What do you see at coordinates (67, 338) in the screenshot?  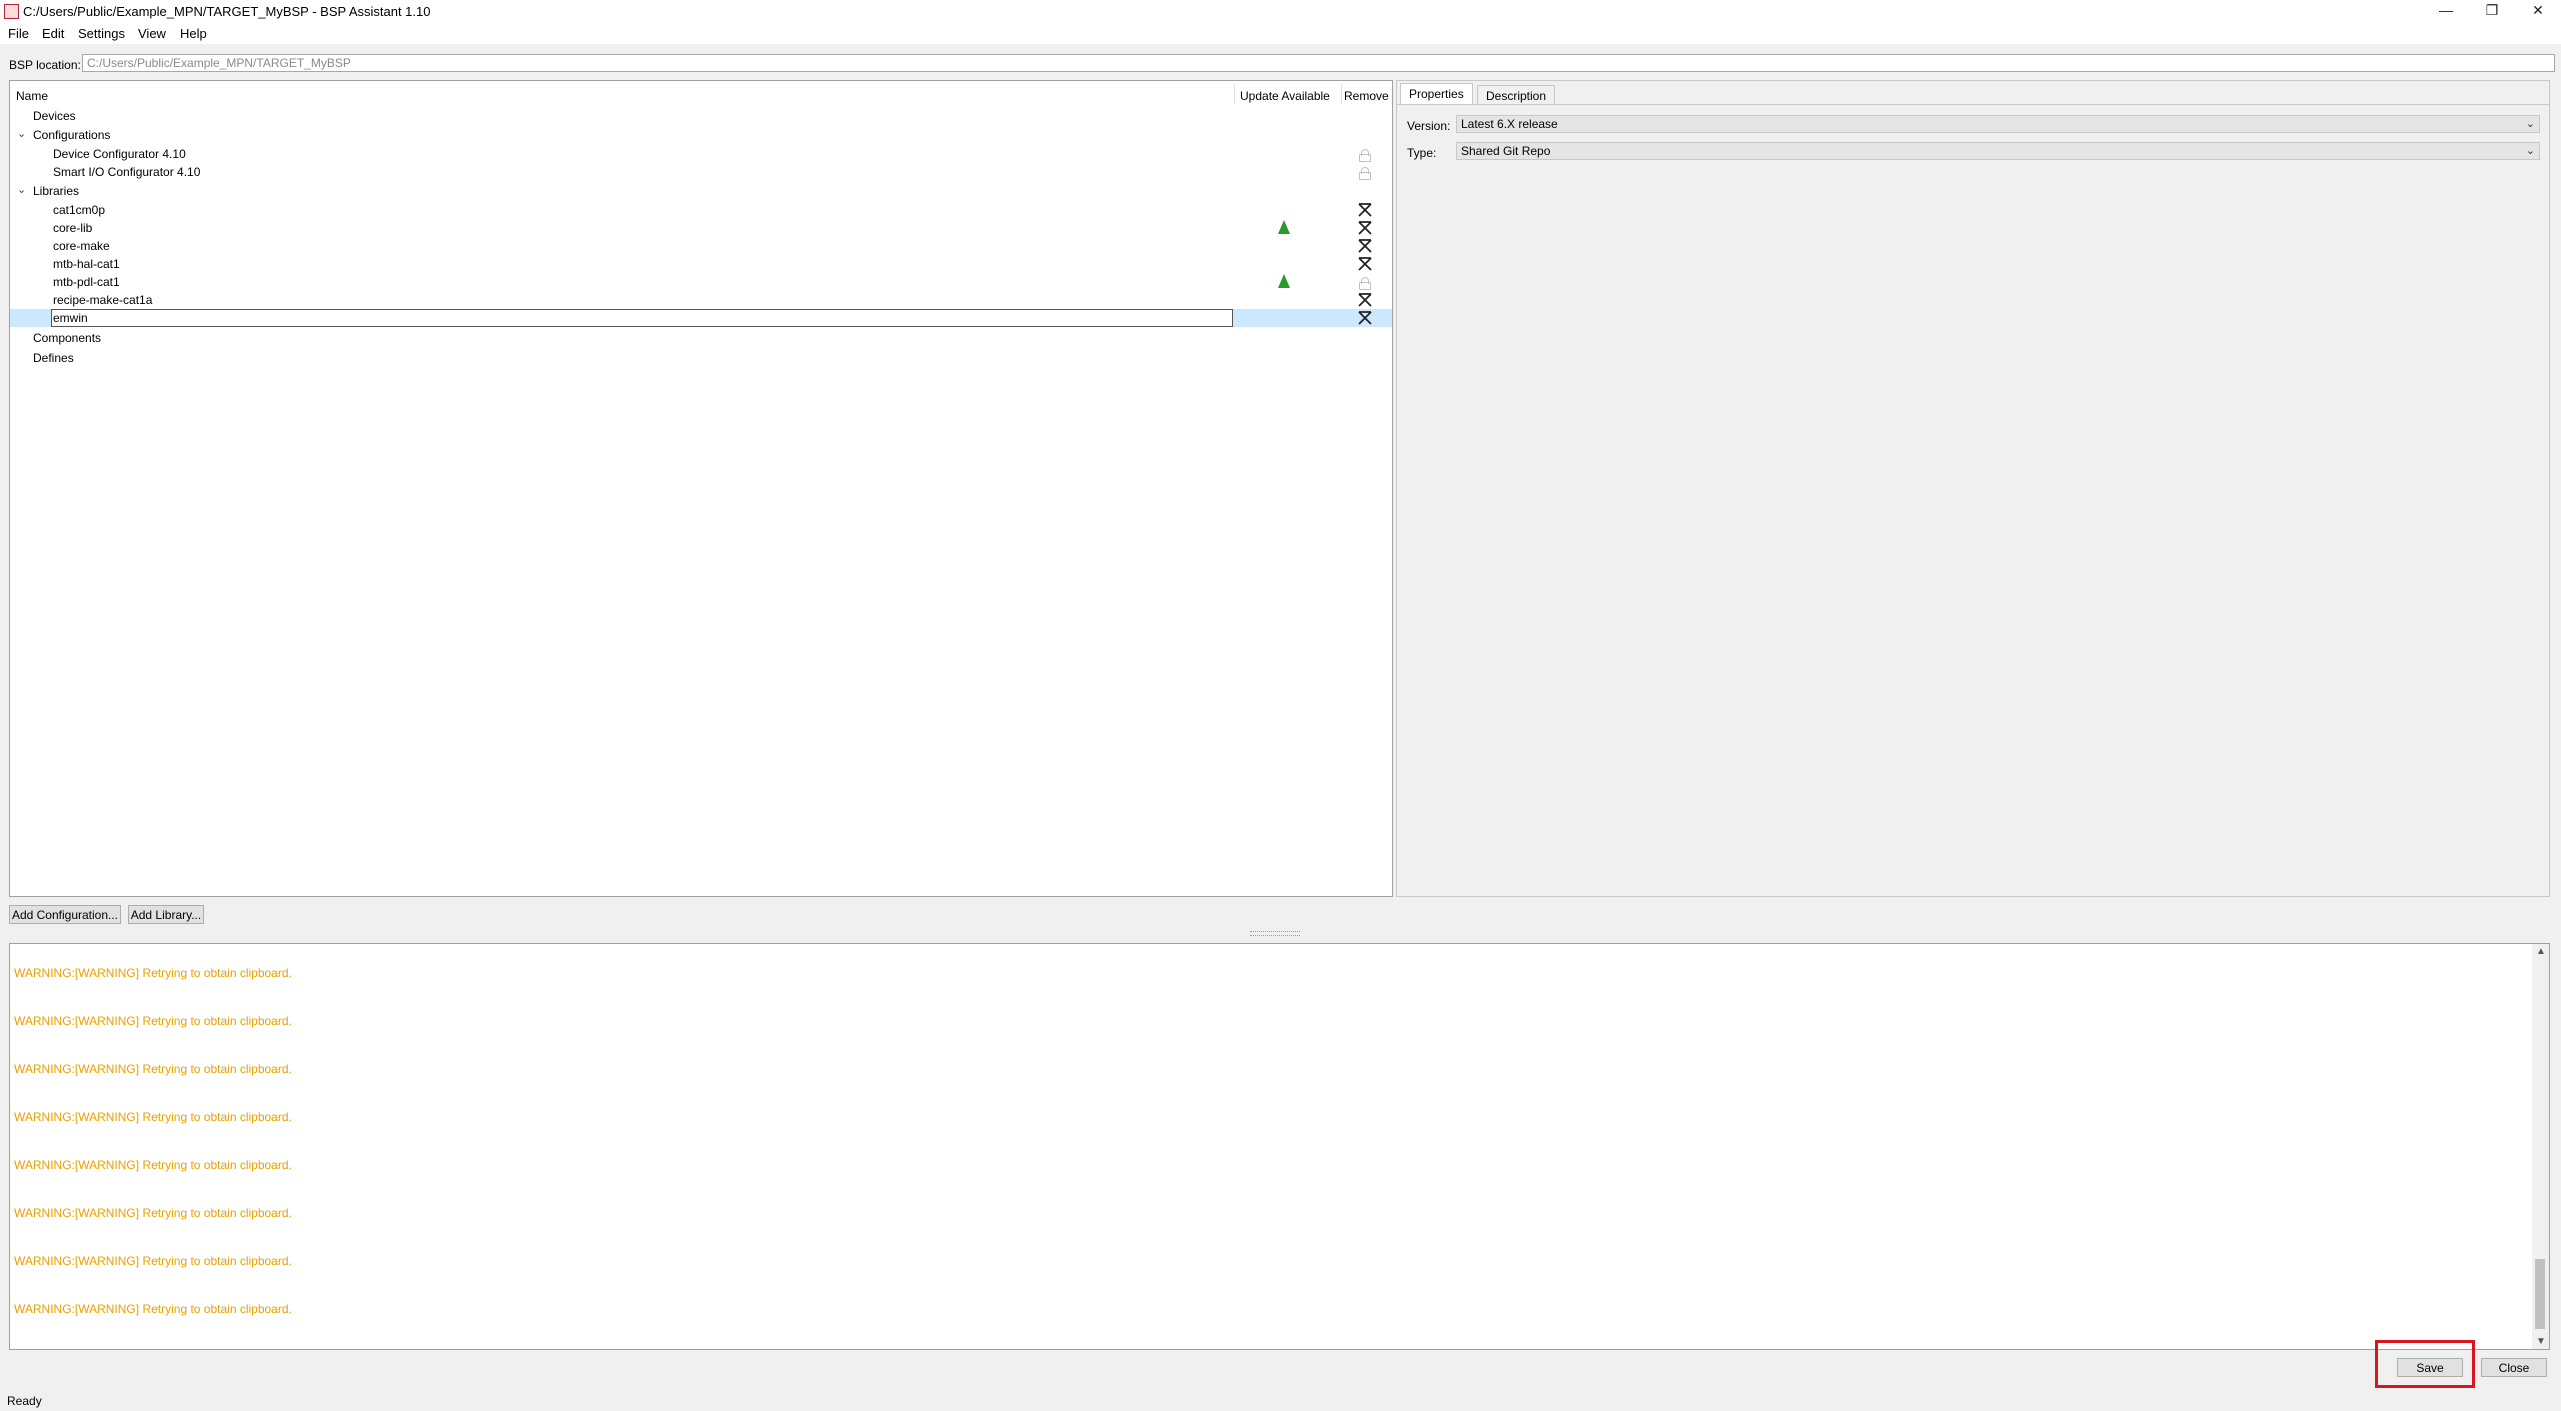 I see `tree-label: Components` at bounding box center [67, 338].